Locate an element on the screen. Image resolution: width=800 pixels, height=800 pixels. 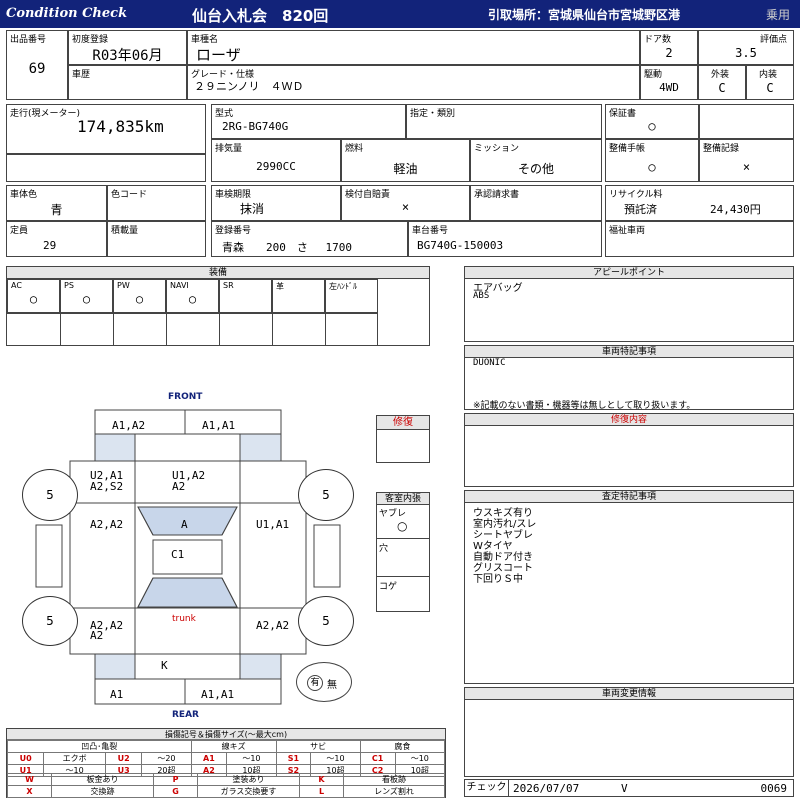
damage-door-left: A2,A2 is located at coordinates (107, 524).